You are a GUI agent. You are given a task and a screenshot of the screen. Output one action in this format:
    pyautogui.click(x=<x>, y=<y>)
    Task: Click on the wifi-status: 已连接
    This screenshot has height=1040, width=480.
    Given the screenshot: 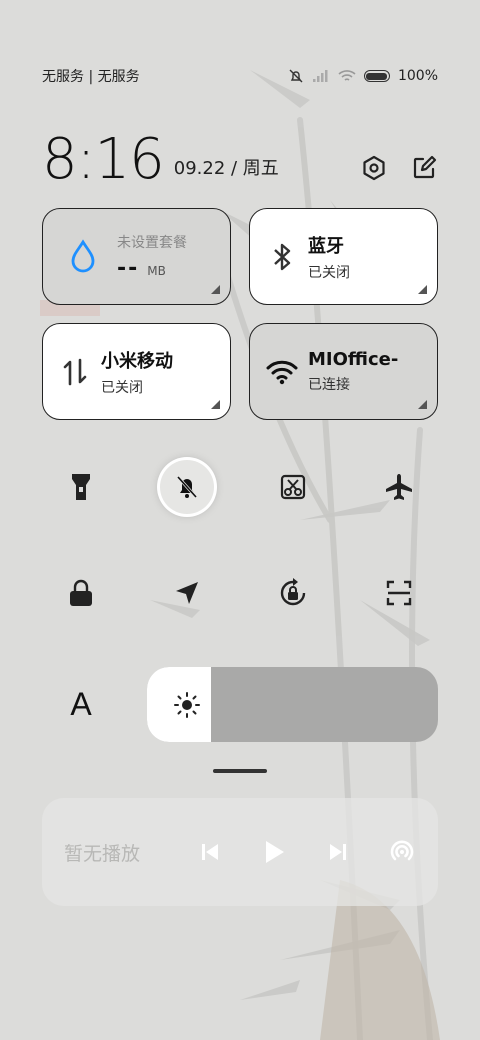 What is the action you would take?
    pyautogui.click(x=329, y=385)
    